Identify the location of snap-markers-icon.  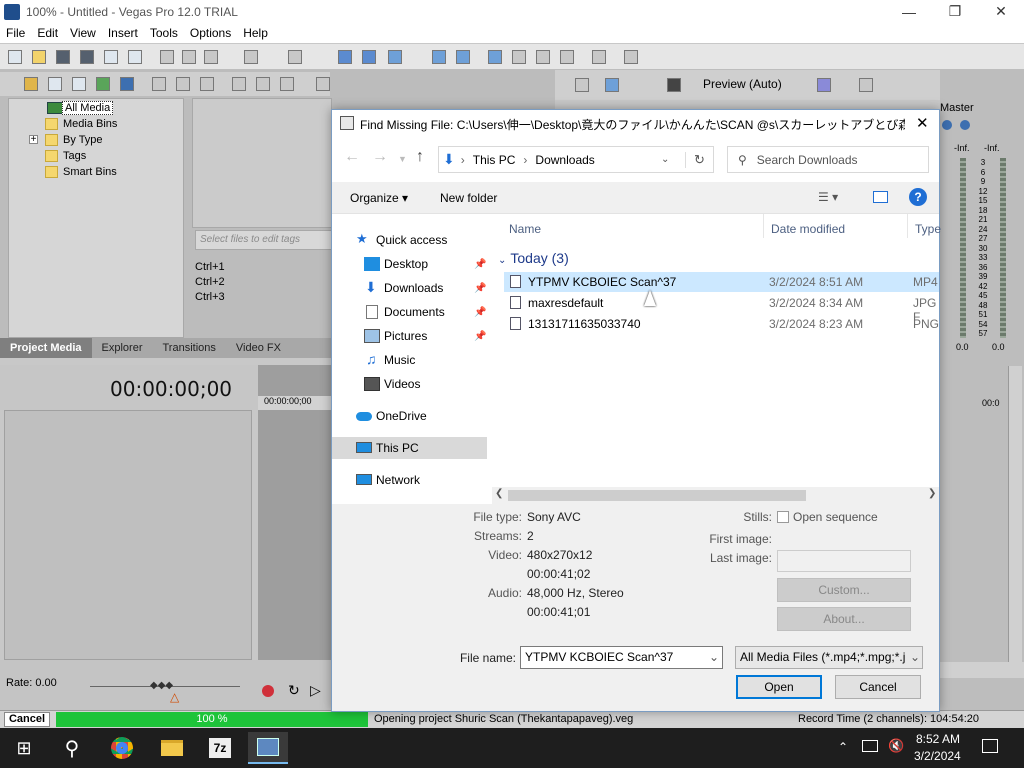
(543, 57).